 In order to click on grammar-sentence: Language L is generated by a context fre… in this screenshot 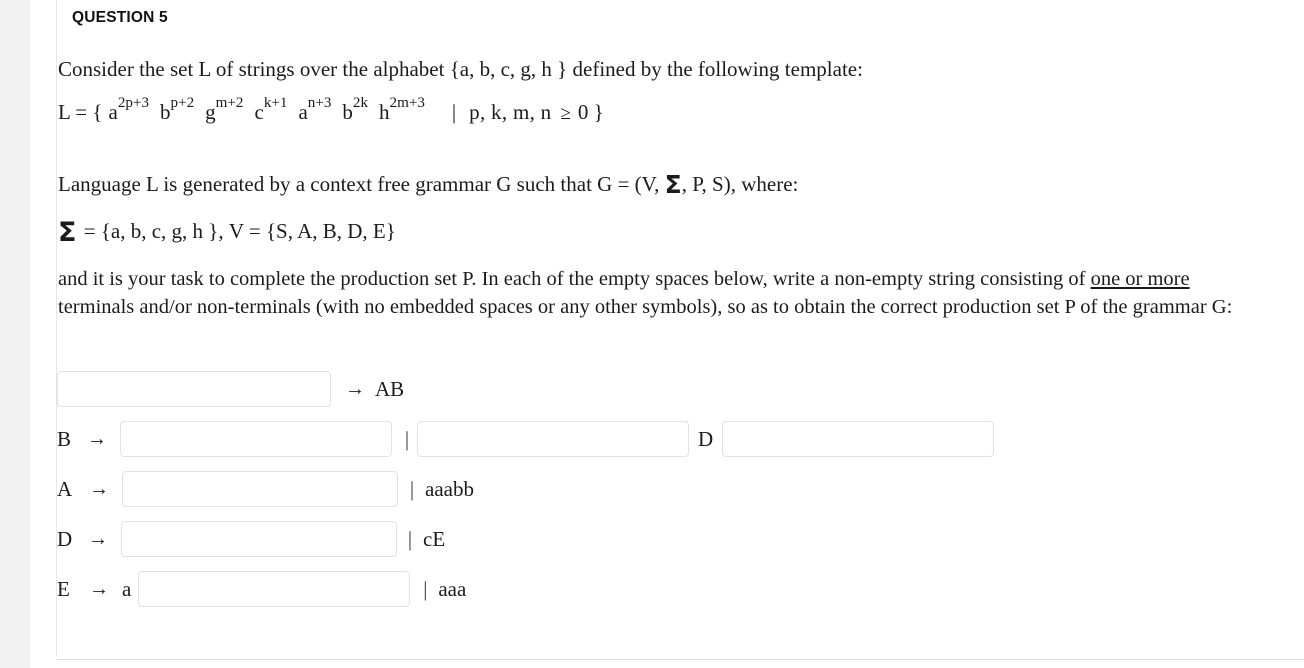, I will do `click(428, 185)`.